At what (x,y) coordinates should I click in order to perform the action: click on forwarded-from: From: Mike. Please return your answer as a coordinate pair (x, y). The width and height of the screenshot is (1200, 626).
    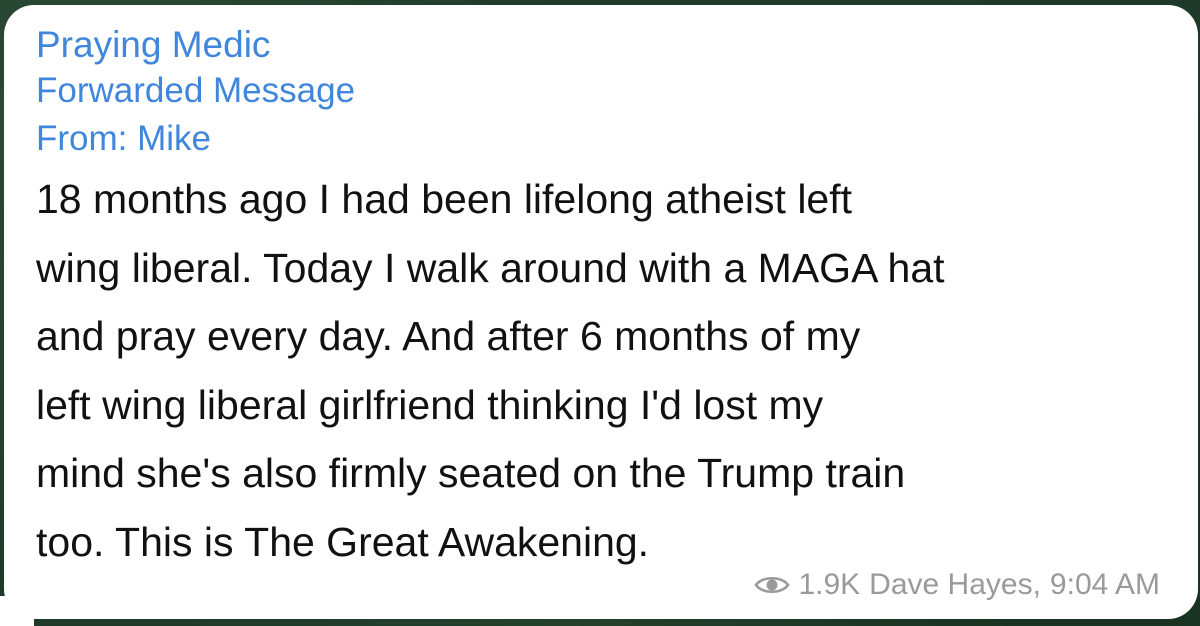
    Looking at the image, I should click on (602, 139).